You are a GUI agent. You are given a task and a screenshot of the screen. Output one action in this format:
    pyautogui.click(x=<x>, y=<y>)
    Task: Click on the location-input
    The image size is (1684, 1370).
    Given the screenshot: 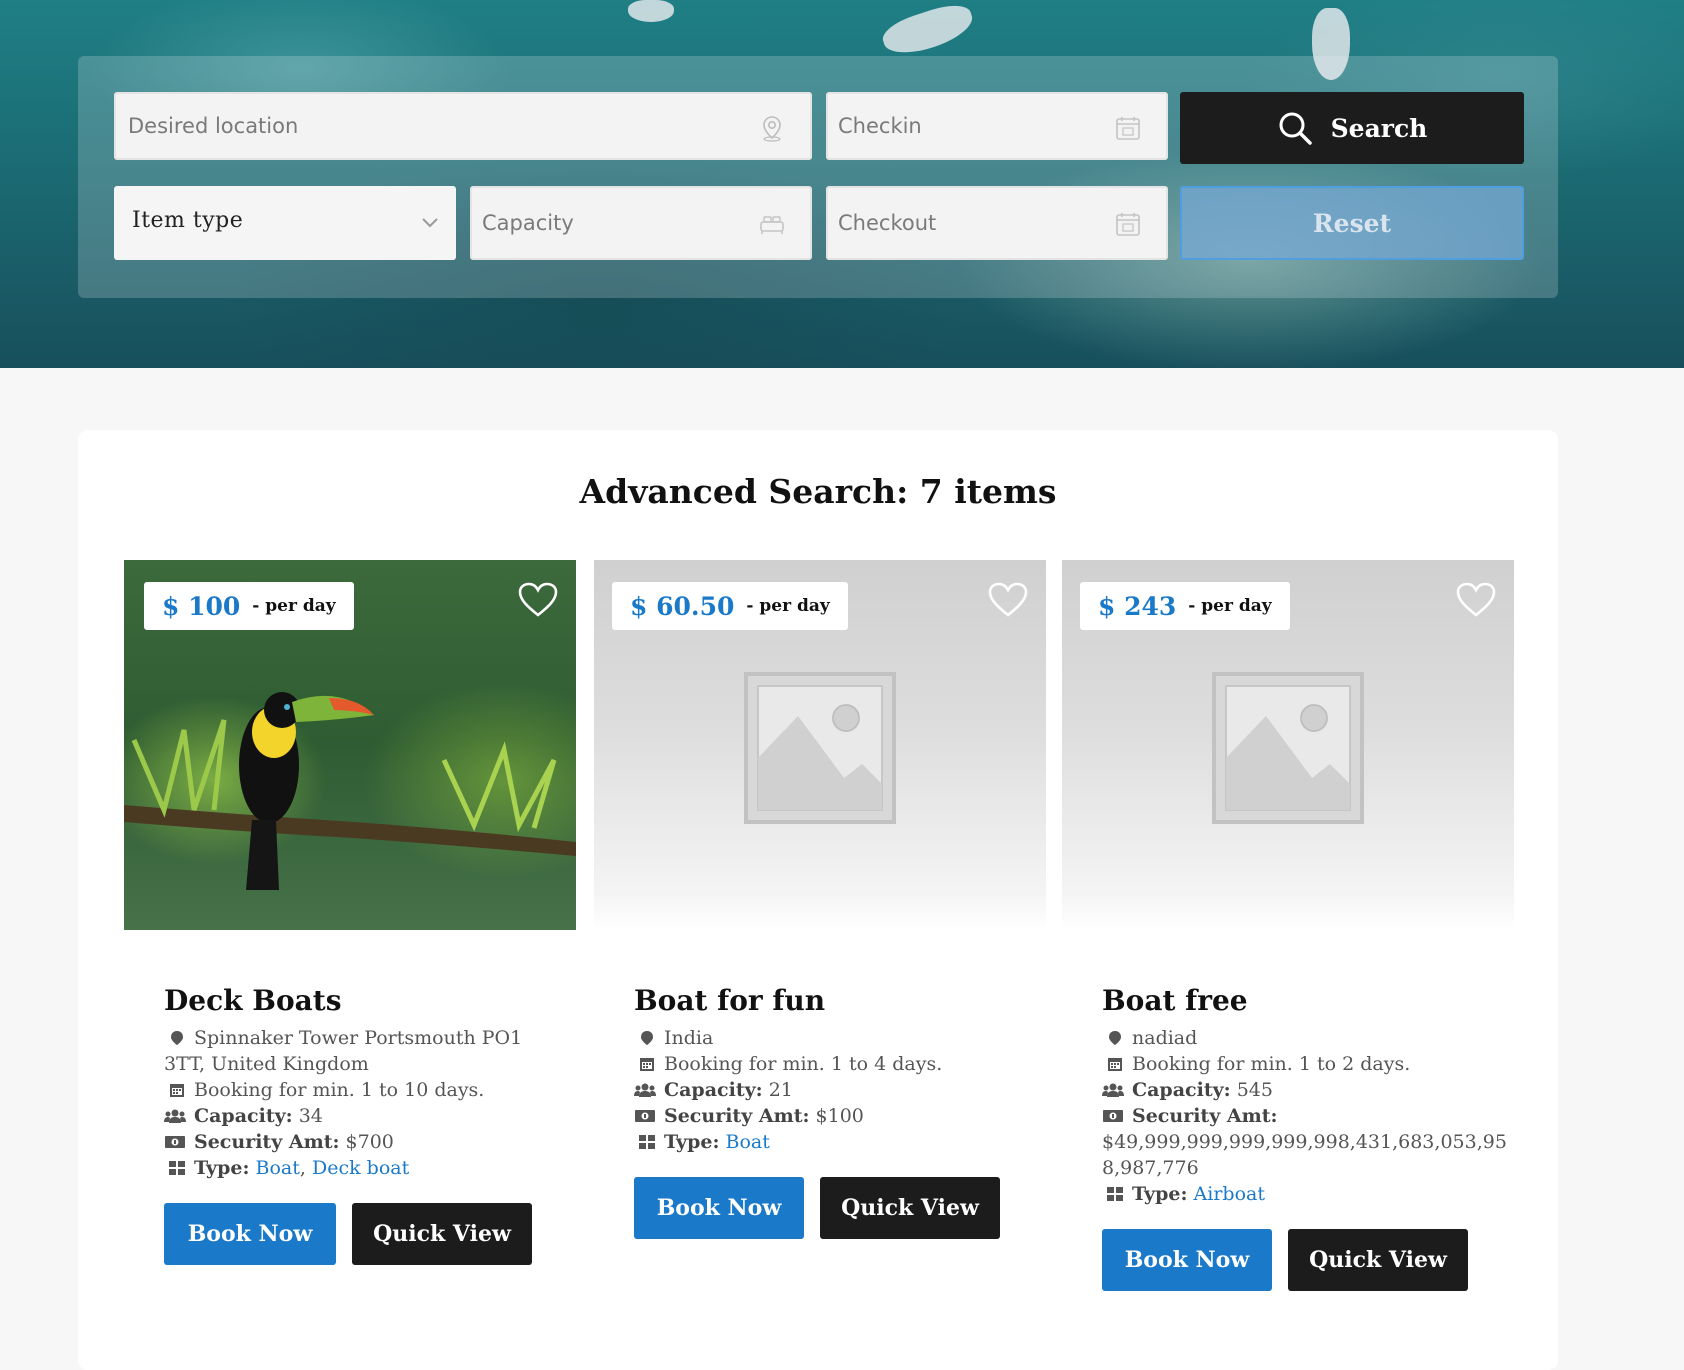 What is the action you would take?
    pyautogui.click(x=463, y=126)
    